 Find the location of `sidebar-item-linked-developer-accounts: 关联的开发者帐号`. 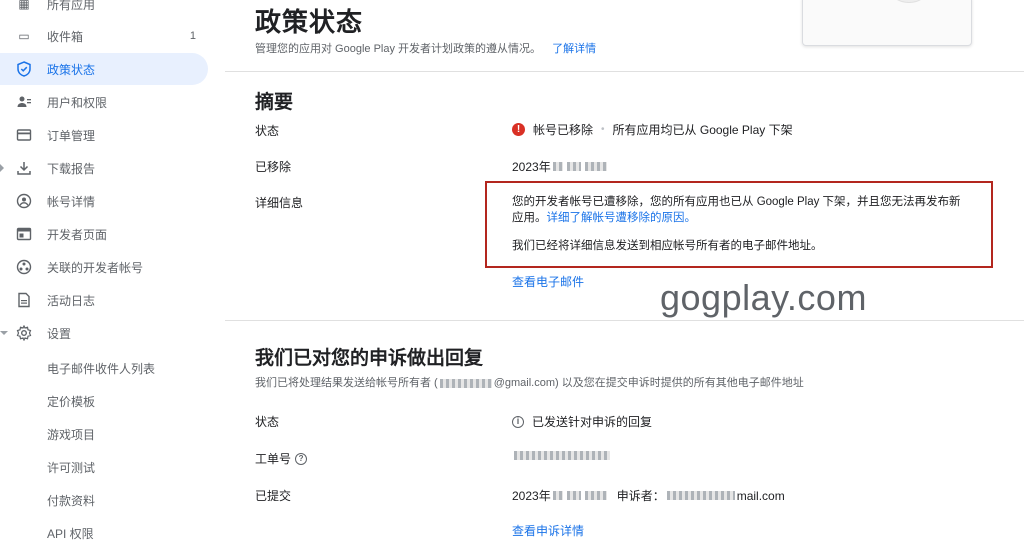

sidebar-item-linked-developer-accounts: 关联的开发者帐号 is located at coordinates (104, 267).